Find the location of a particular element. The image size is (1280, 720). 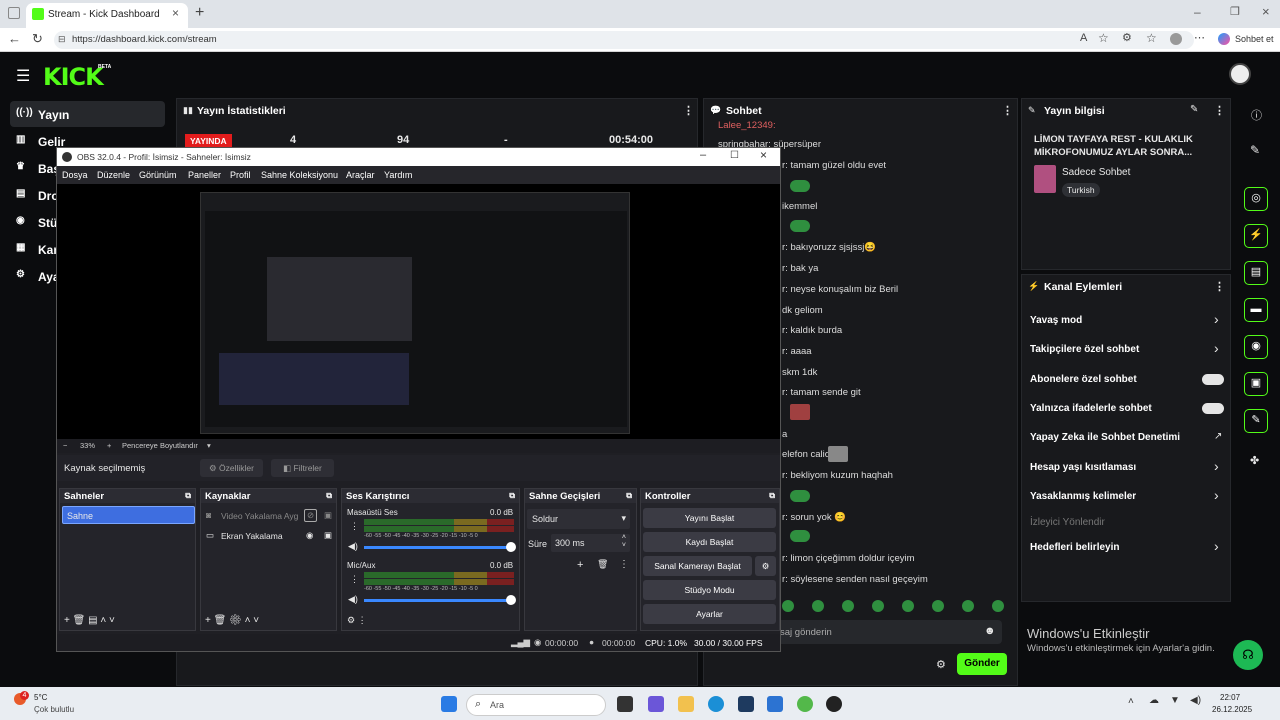

clock-time: 22:07 is located at coordinates (1230, 697).